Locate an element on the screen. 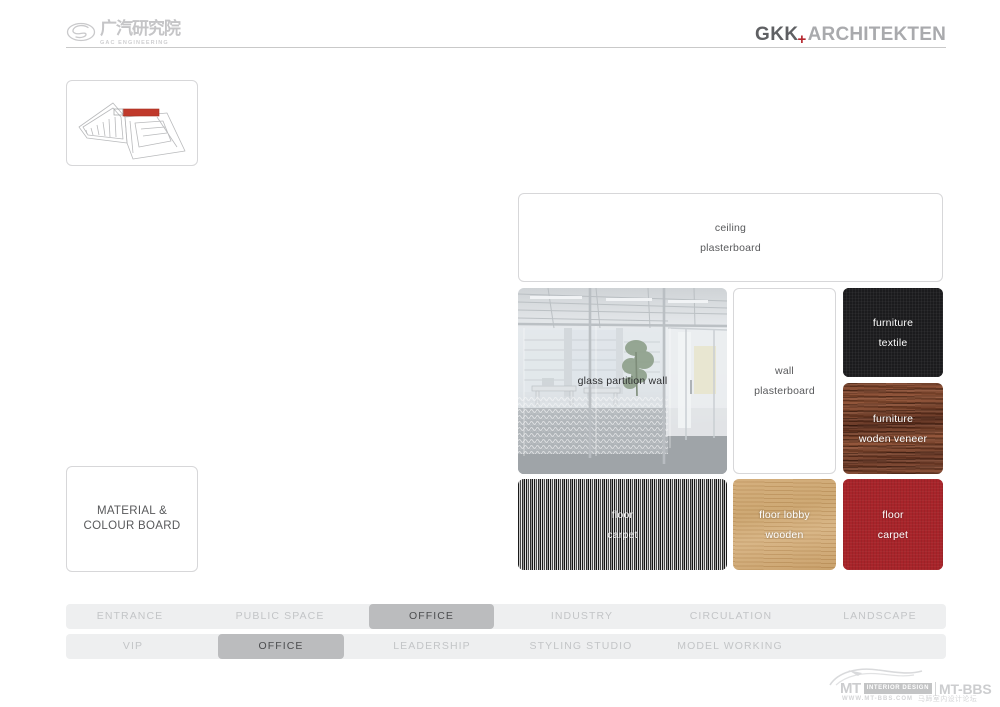 This screenshot has height=707, width=1000. nav-item-model-working: MODEL WORKING is located at coordinates (730, 646).